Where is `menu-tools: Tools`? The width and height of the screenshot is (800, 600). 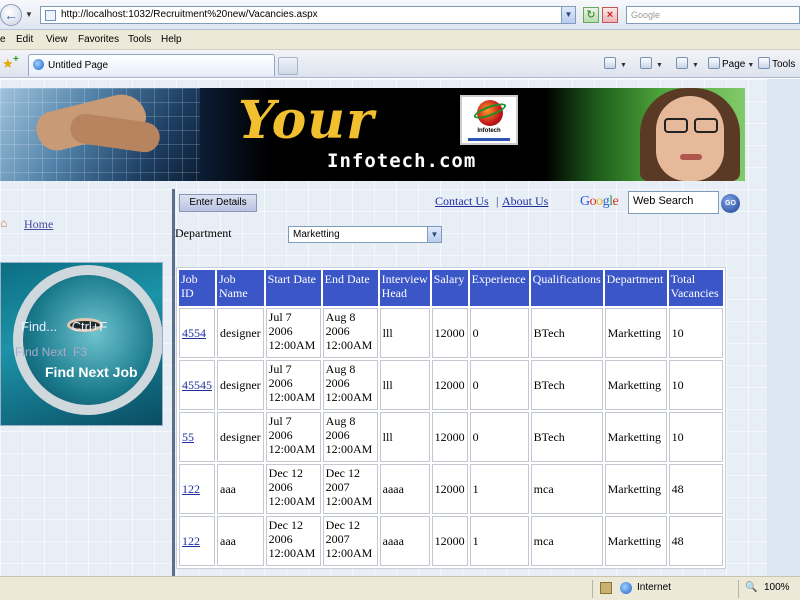 menu-tools: Tools is located at coordinates (139, 39).